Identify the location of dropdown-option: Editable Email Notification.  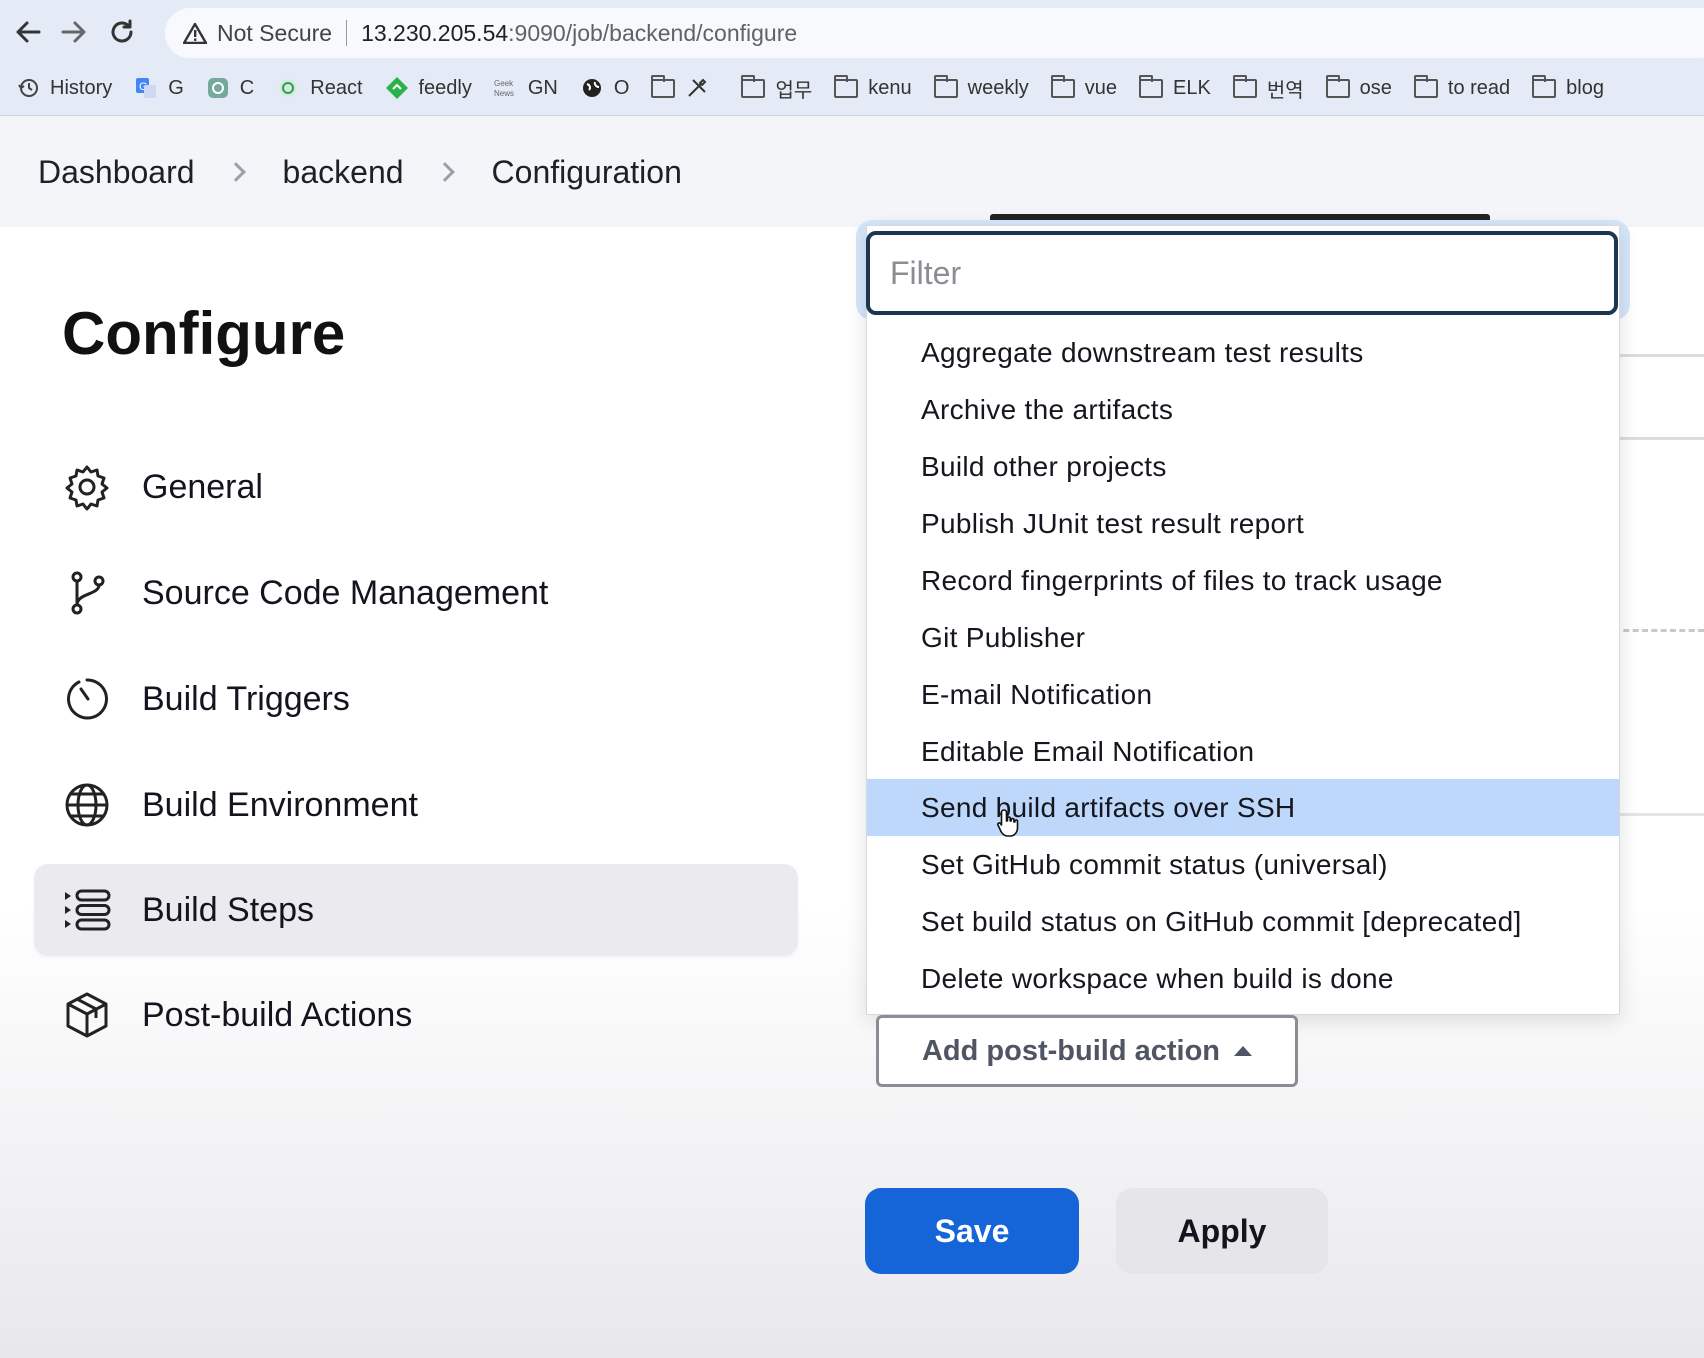
(1243, 751).